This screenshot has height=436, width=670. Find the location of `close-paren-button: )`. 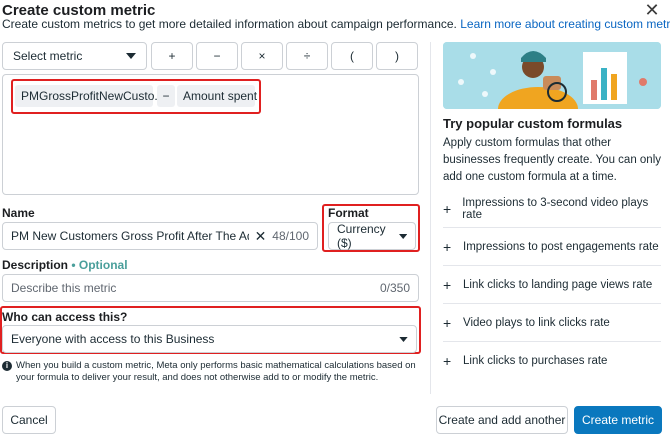

close-paren-button: ) is located at coordinates (397, 56).